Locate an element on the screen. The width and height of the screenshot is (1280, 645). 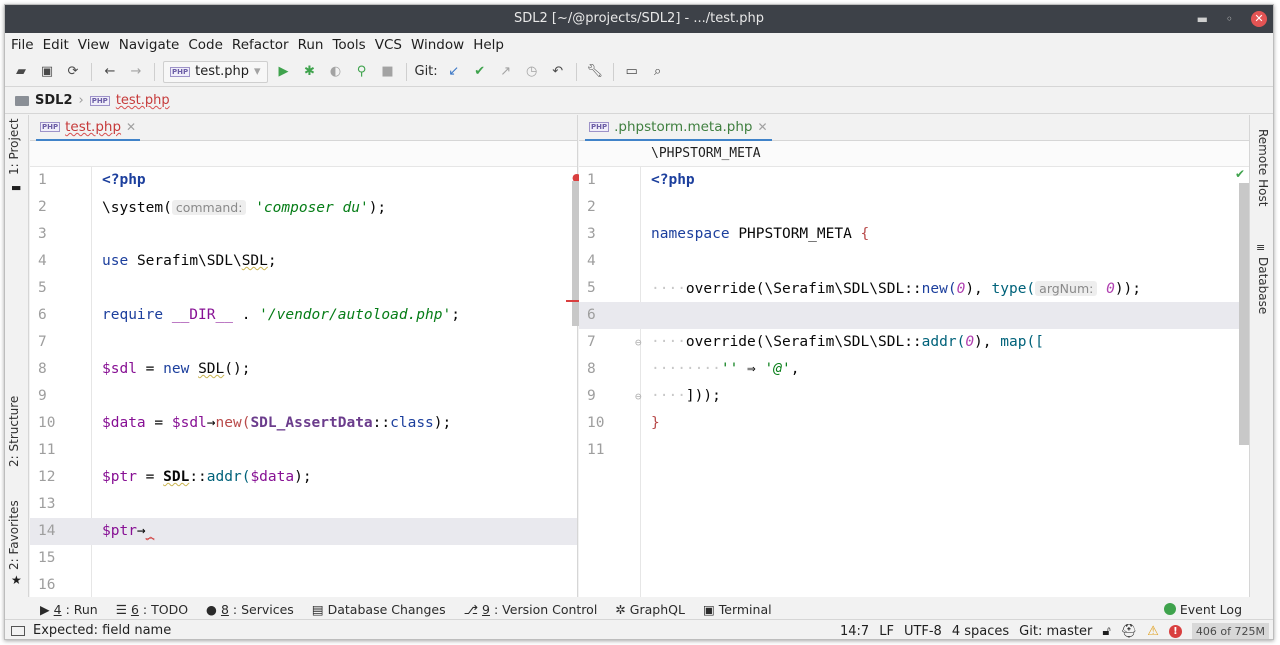
open-folder-icon: ▰ is located at coordinates (21, 72).